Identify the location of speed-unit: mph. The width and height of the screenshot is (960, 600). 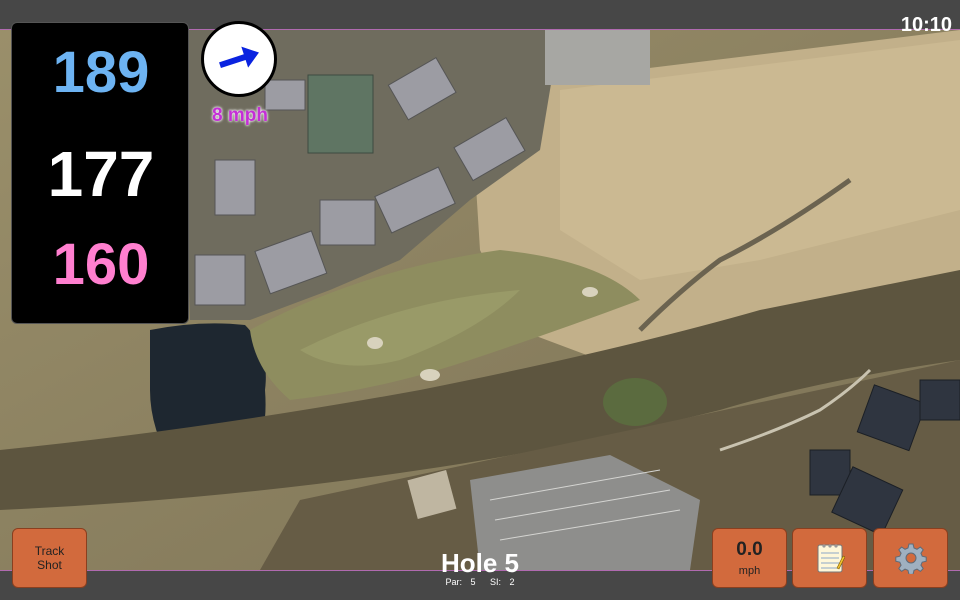
(749, 571).